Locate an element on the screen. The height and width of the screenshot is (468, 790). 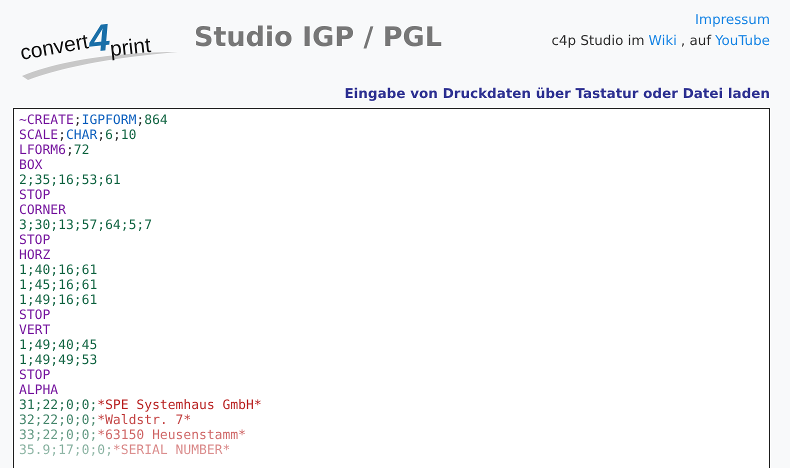
section-heading: Eingabe von Druckdaten über Tastatur oder Datei laden is located at coordinates (557, 94).